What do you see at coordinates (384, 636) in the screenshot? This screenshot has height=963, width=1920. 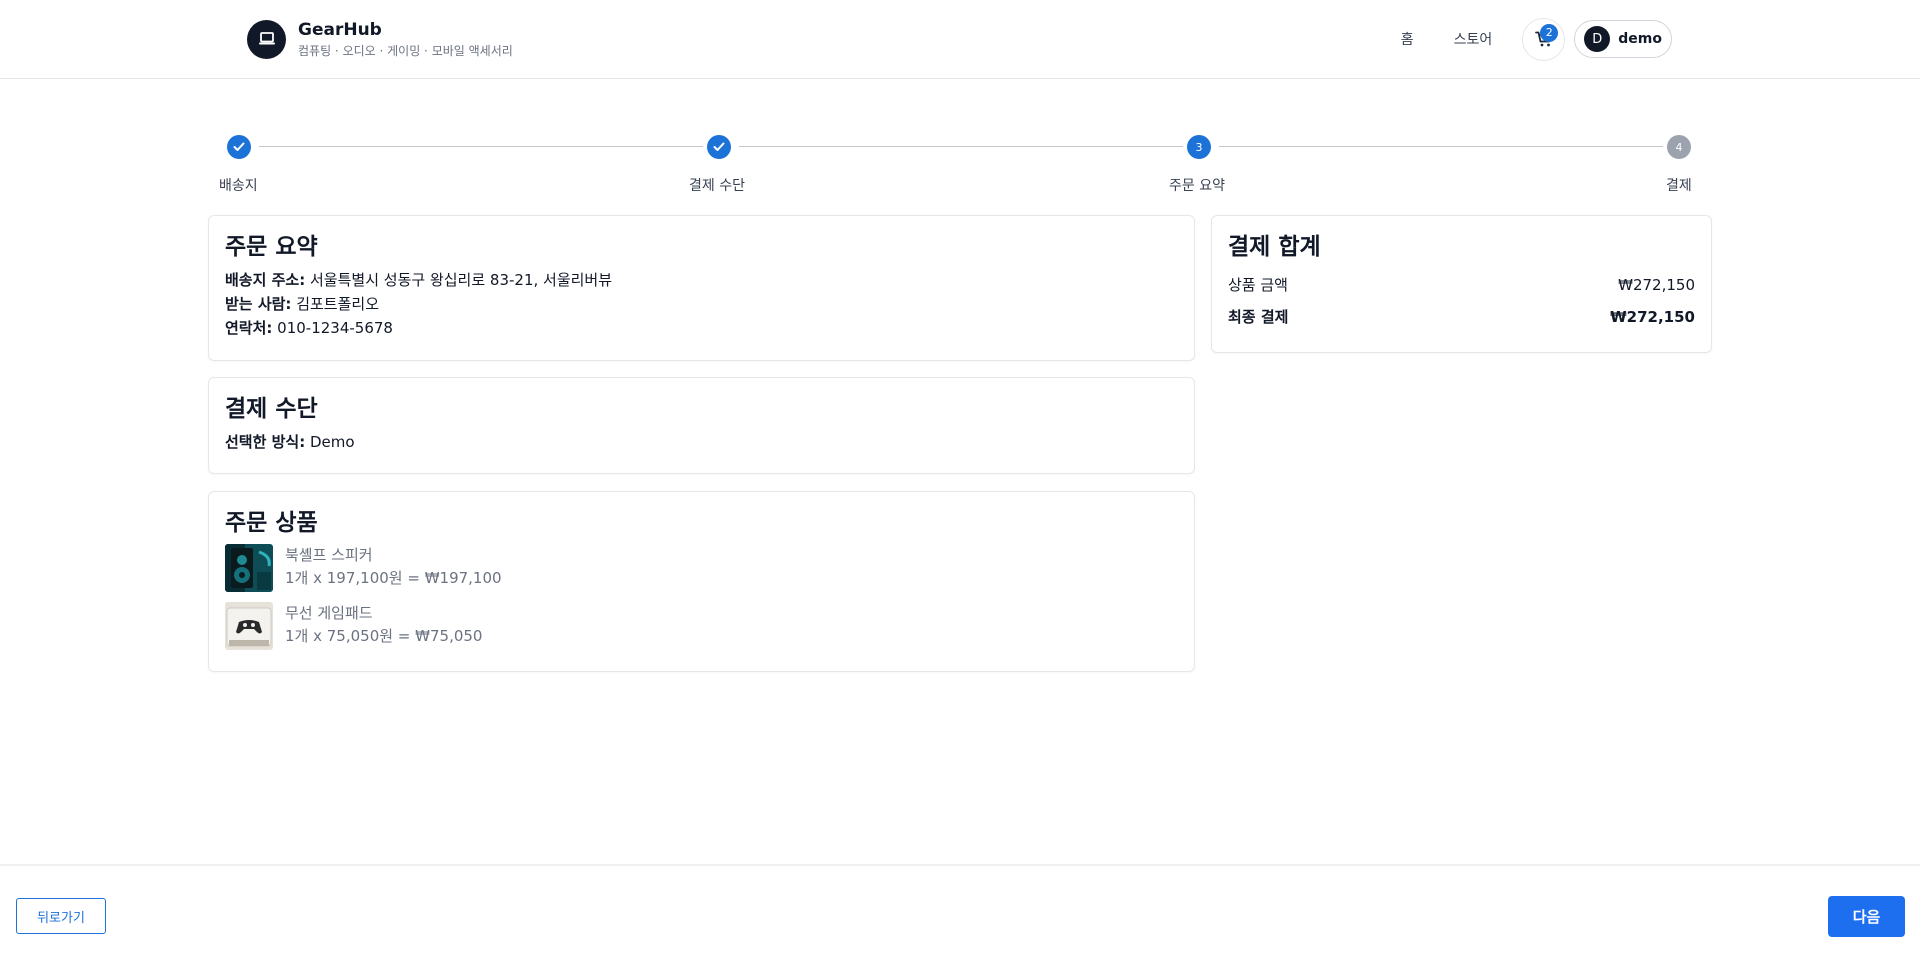 I see `item-price: 1개 x 75,050원 = ₩75,050` at bounding box center [384, 636].